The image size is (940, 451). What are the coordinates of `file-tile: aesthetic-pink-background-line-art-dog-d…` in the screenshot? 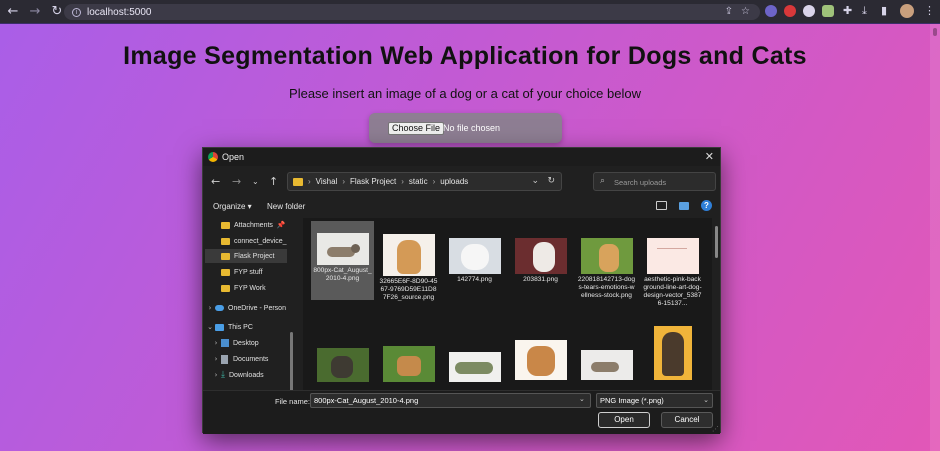 It's located at (672, 264).